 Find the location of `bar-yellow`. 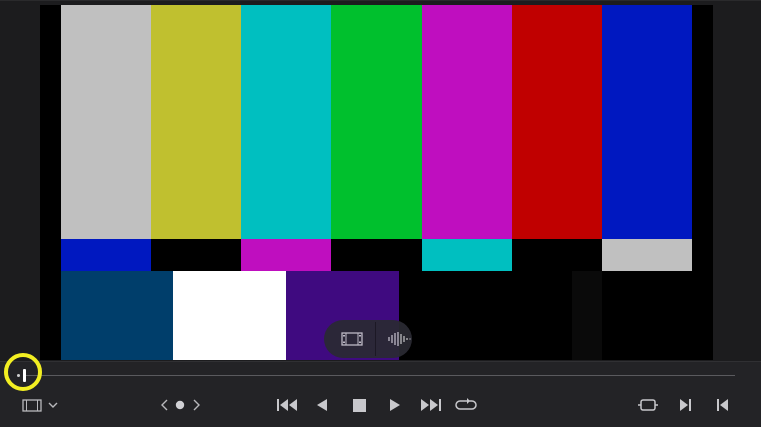

bar-yellow is located at coordinates (196, 122).